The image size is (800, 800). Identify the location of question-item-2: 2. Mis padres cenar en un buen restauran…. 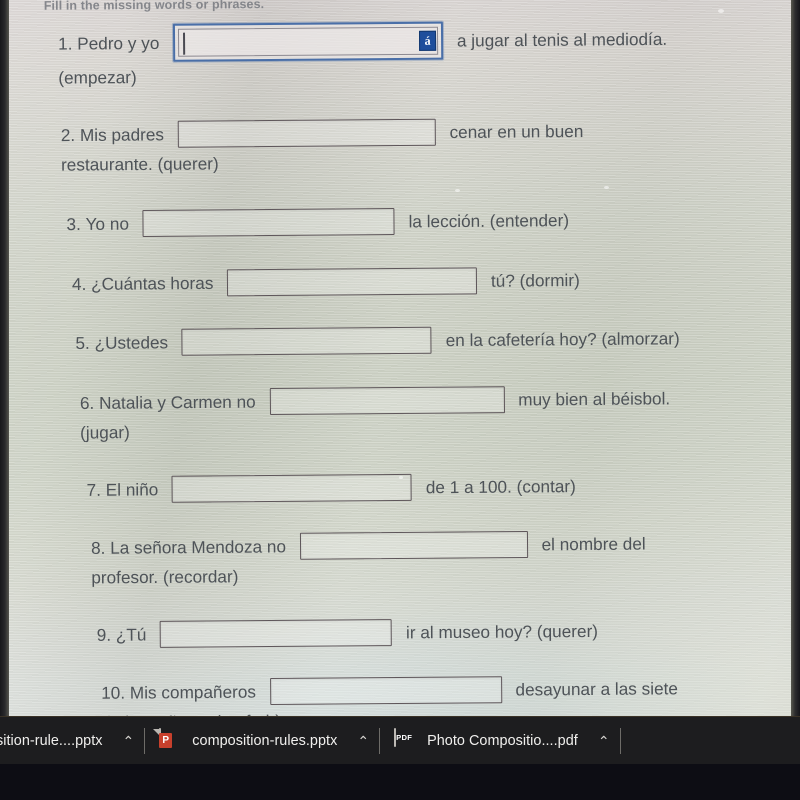
(430, 146).